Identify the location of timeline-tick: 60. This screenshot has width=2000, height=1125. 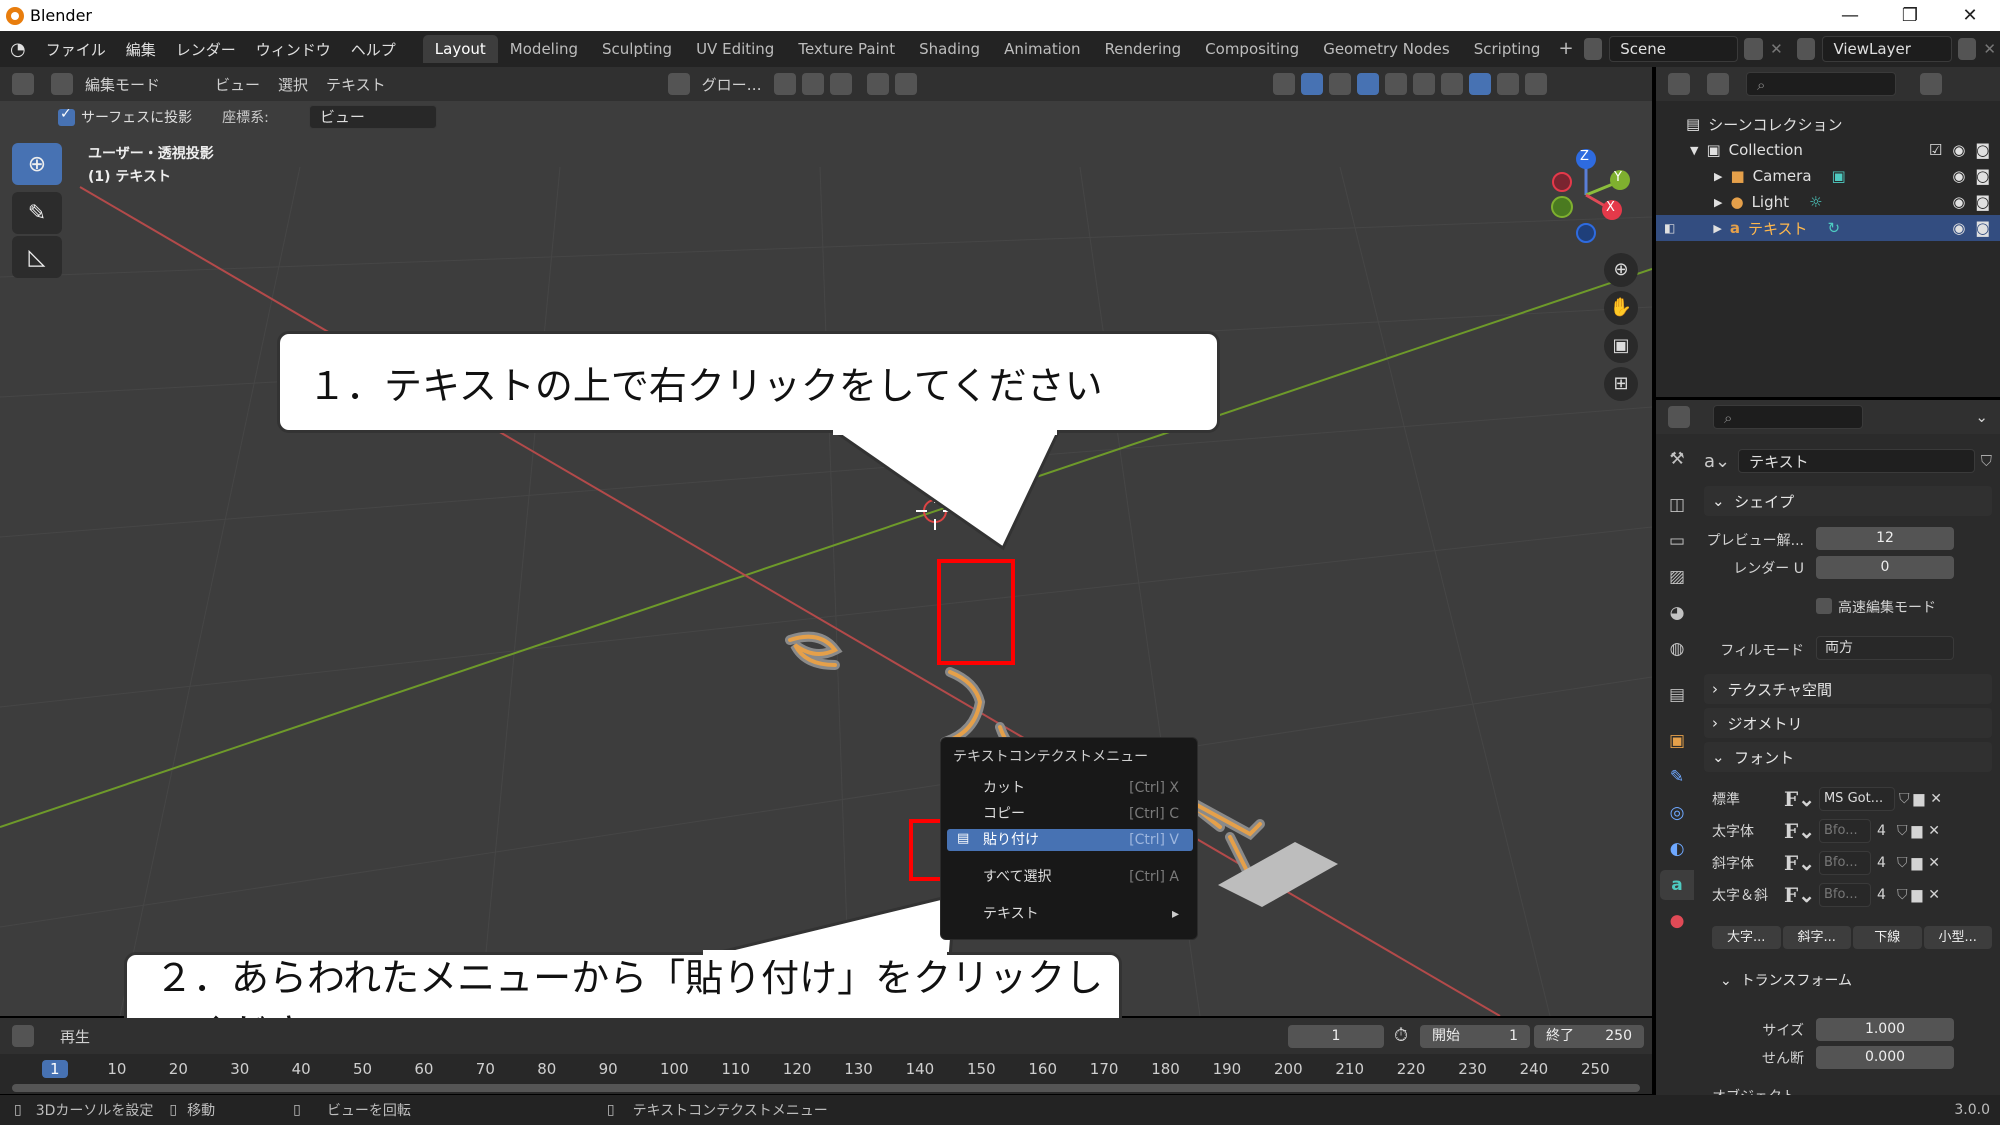
(424, 1069).